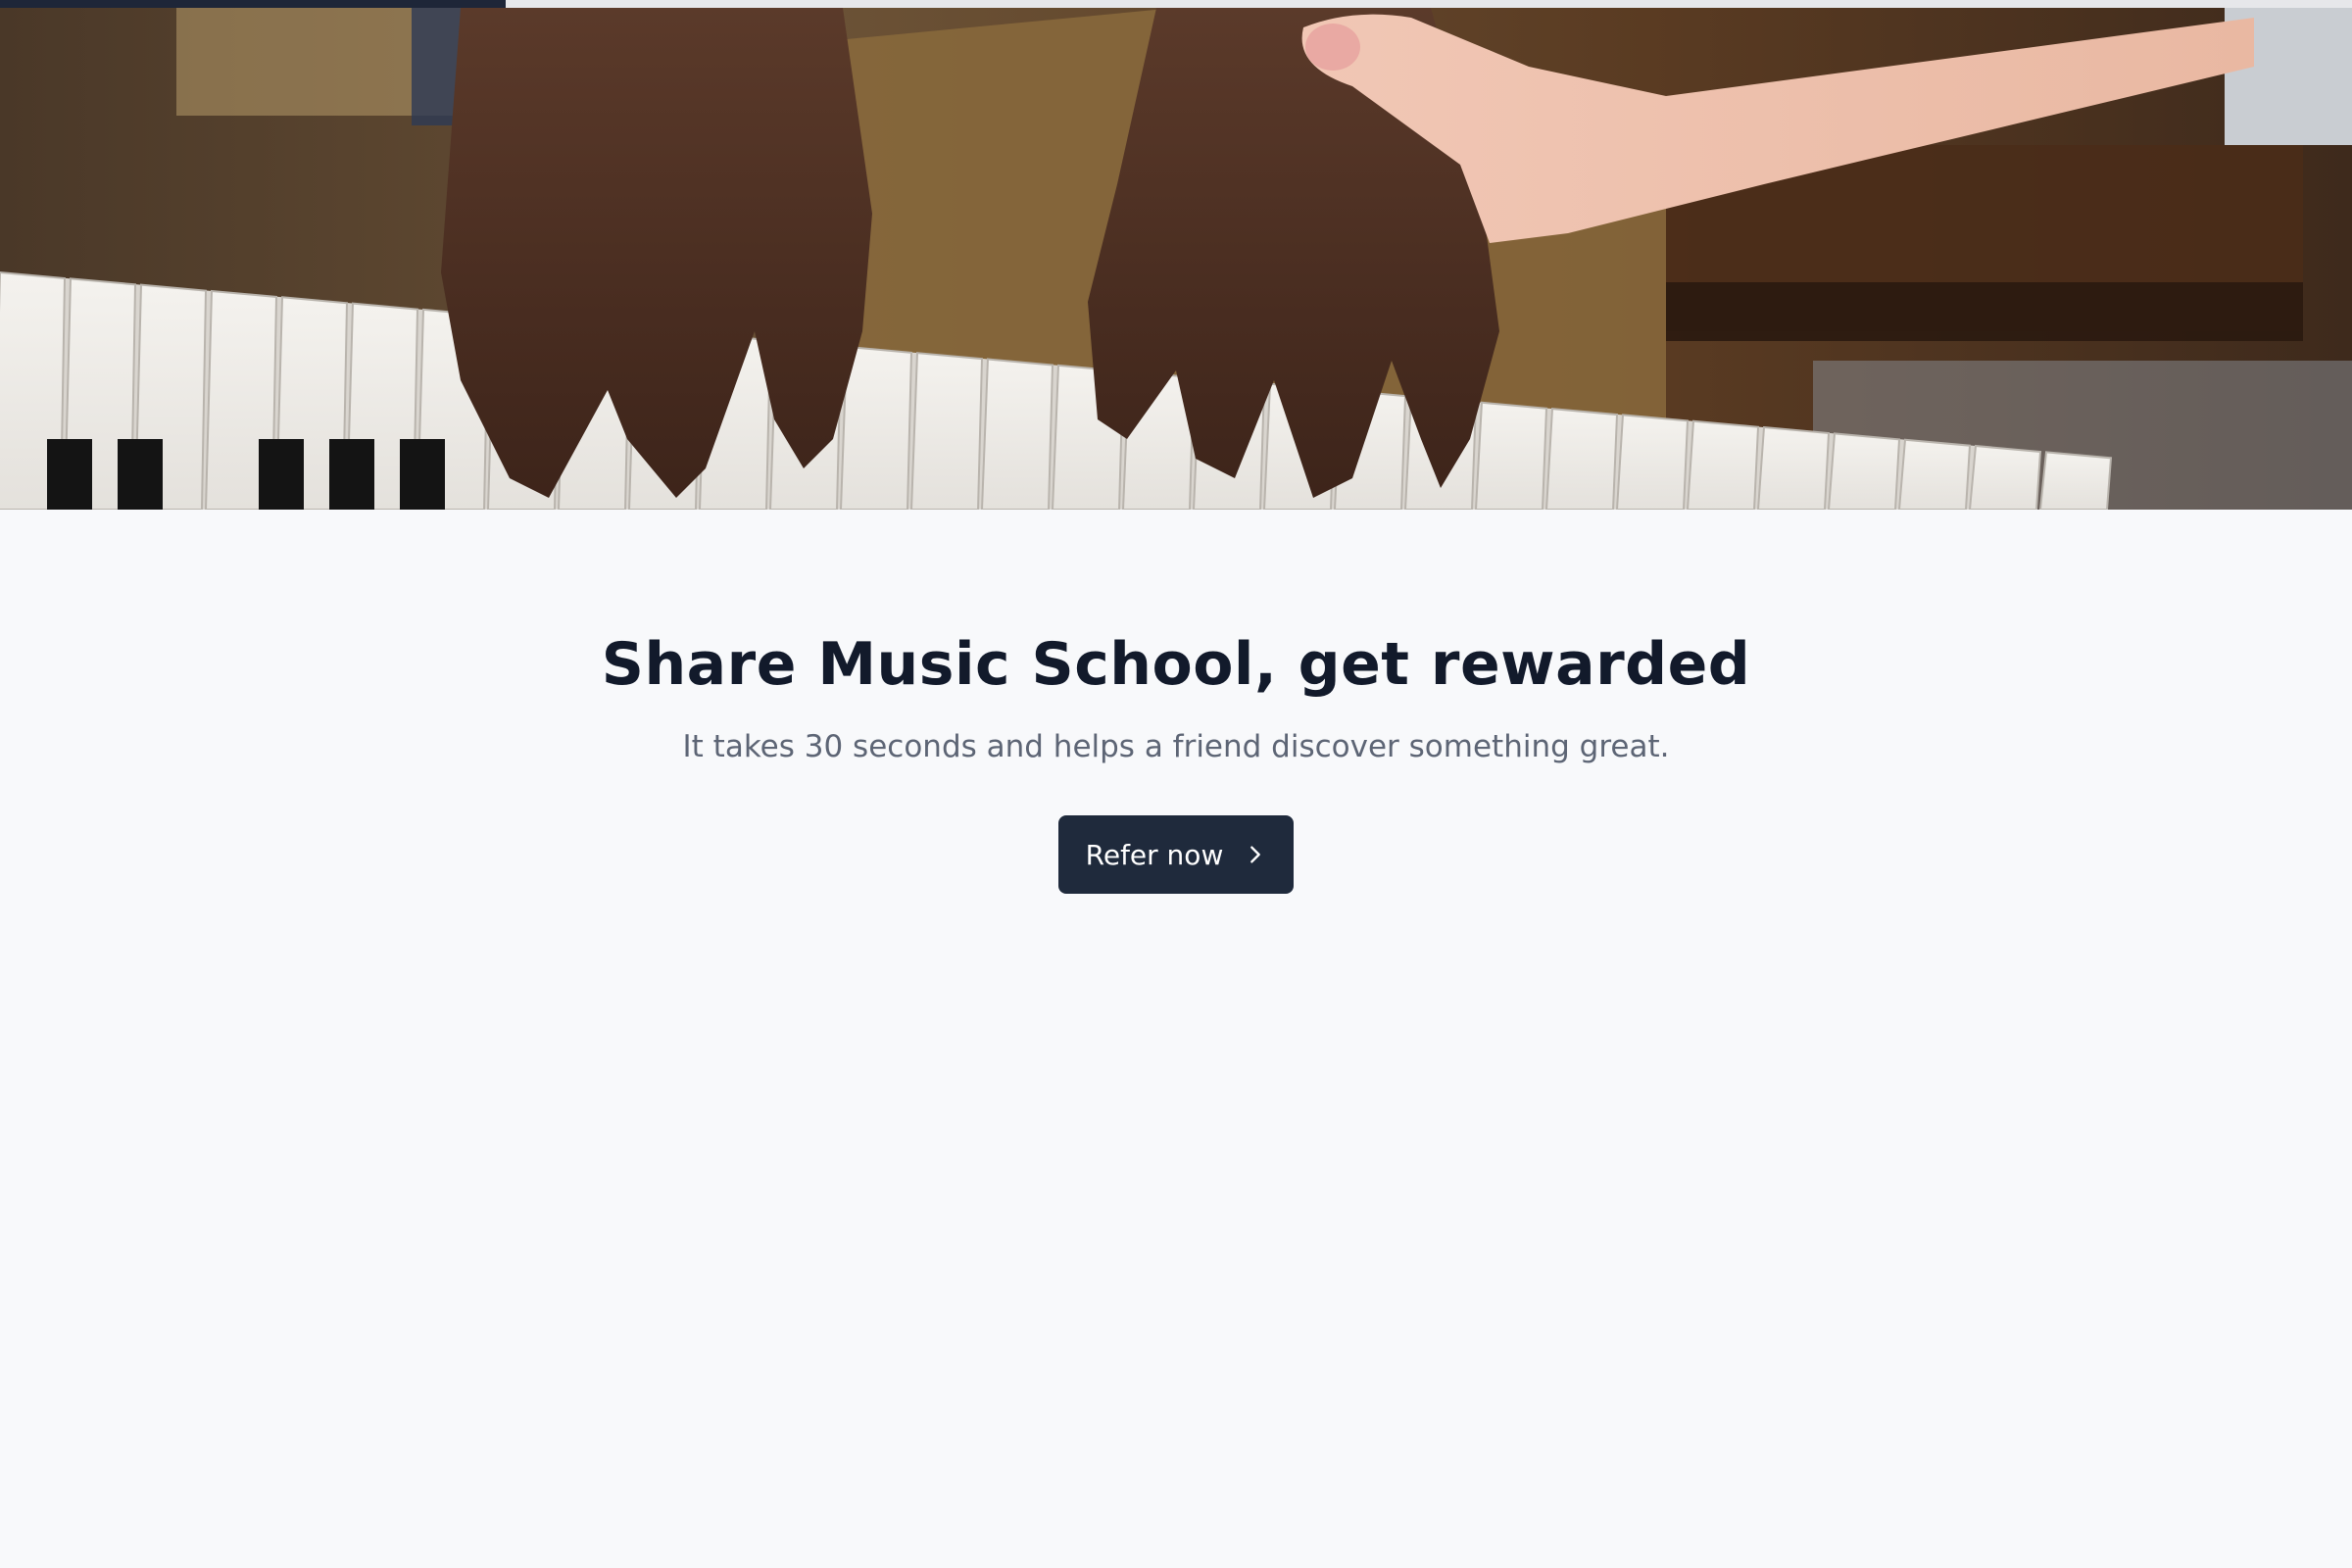  Describe the element at coordinates (1154, 854) in the screenshot. I see `refer-now-label: Refer now` at that location.